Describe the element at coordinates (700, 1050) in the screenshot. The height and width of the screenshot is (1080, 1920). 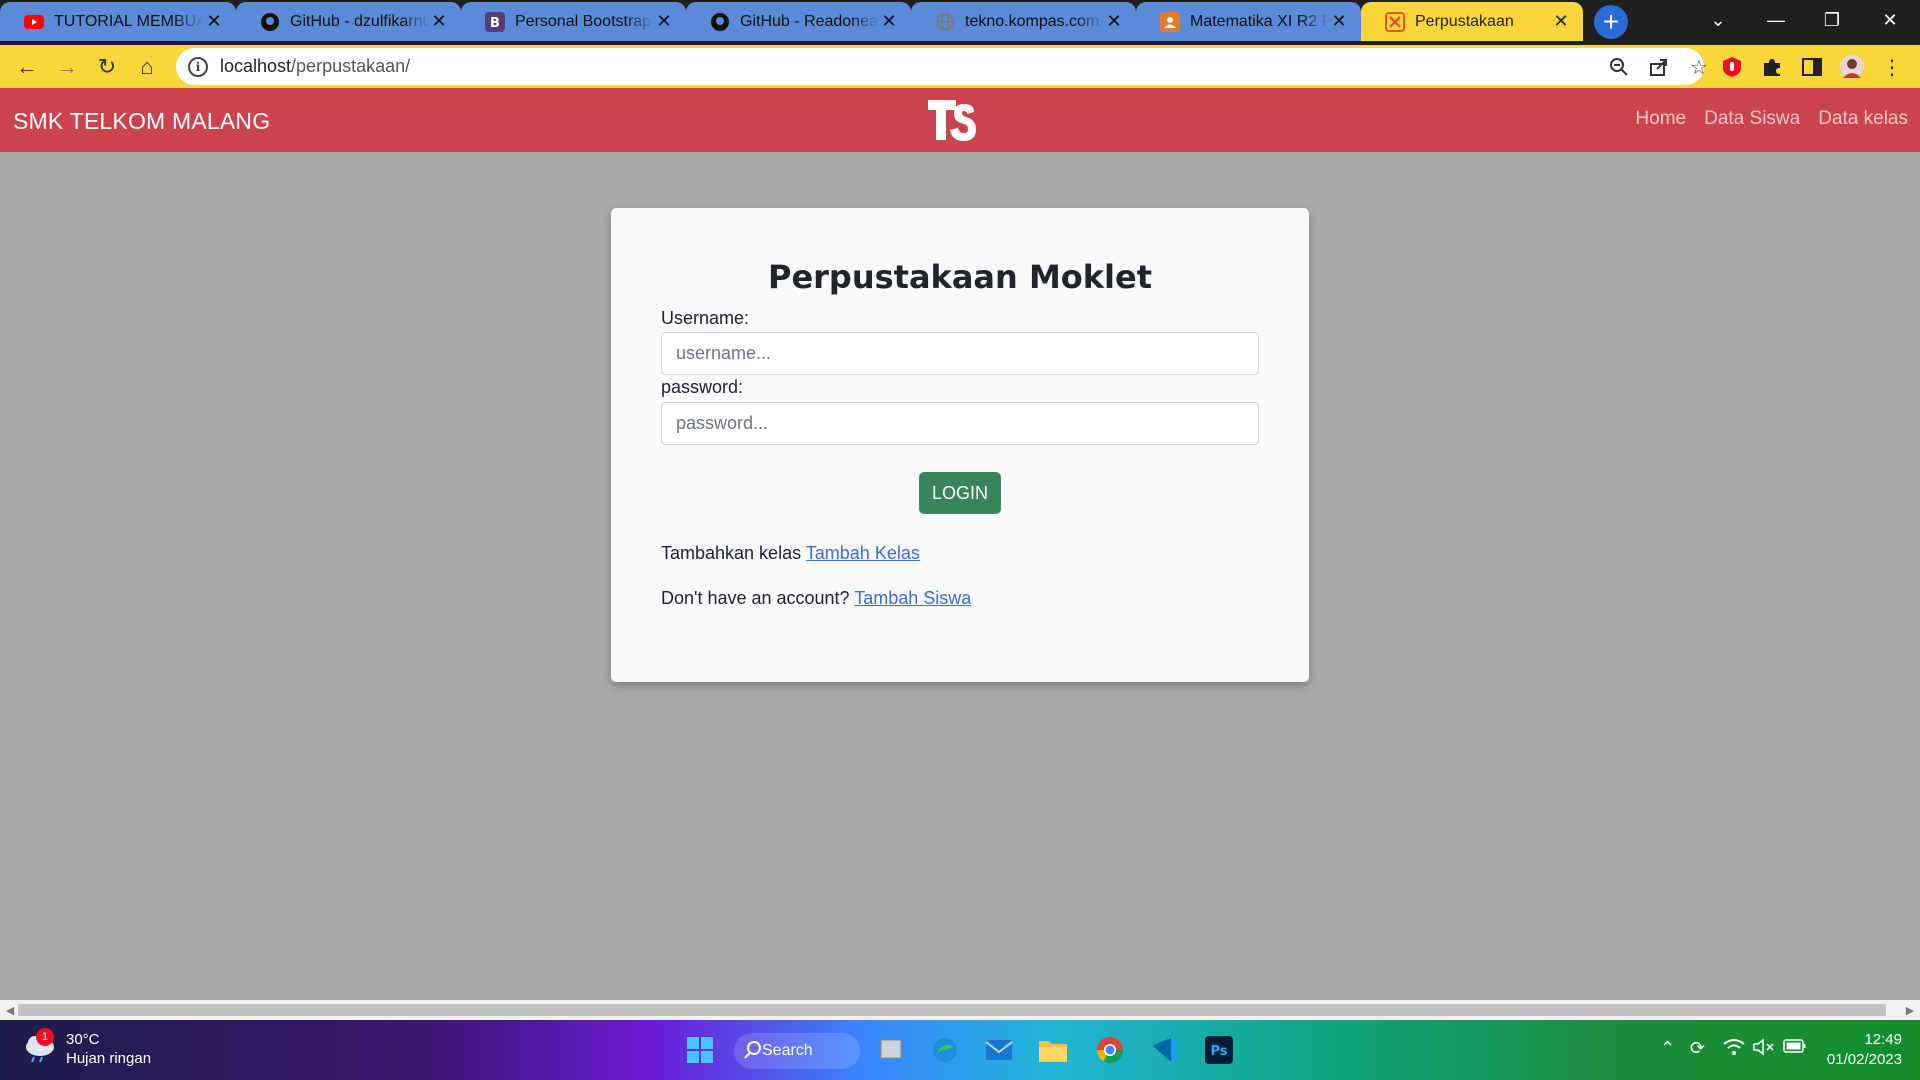
I see `start-windows-icon` at that location.